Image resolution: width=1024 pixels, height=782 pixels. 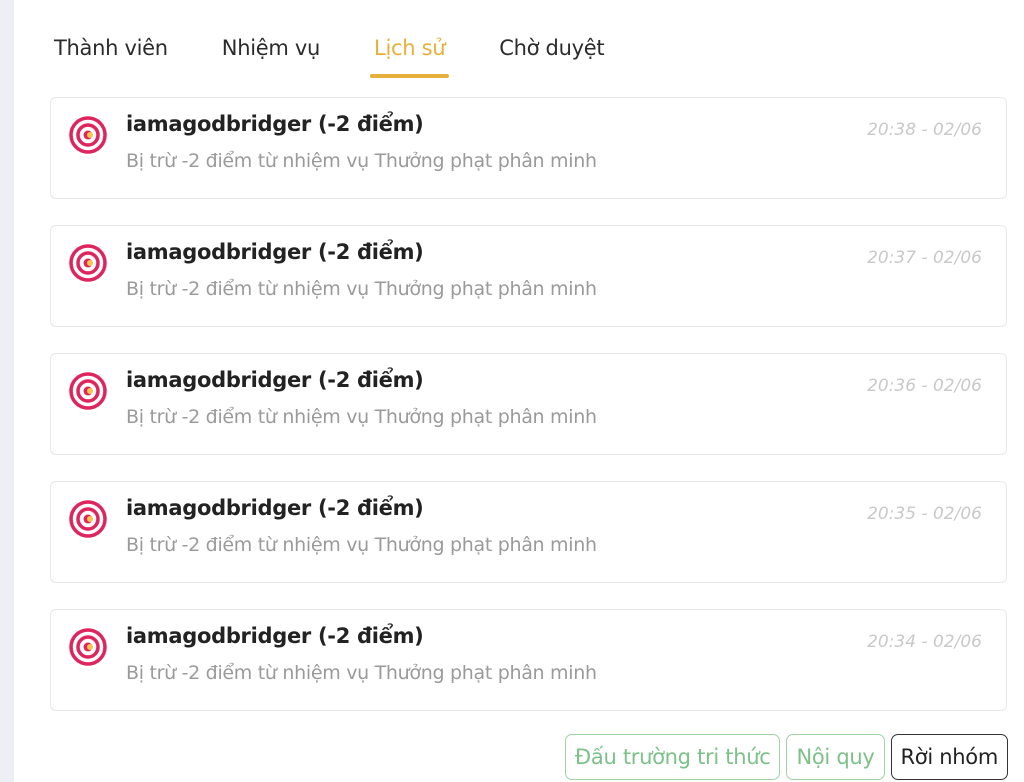 I want to click on tab-pending: Chờ duyệt, so click(x=551, y=54).